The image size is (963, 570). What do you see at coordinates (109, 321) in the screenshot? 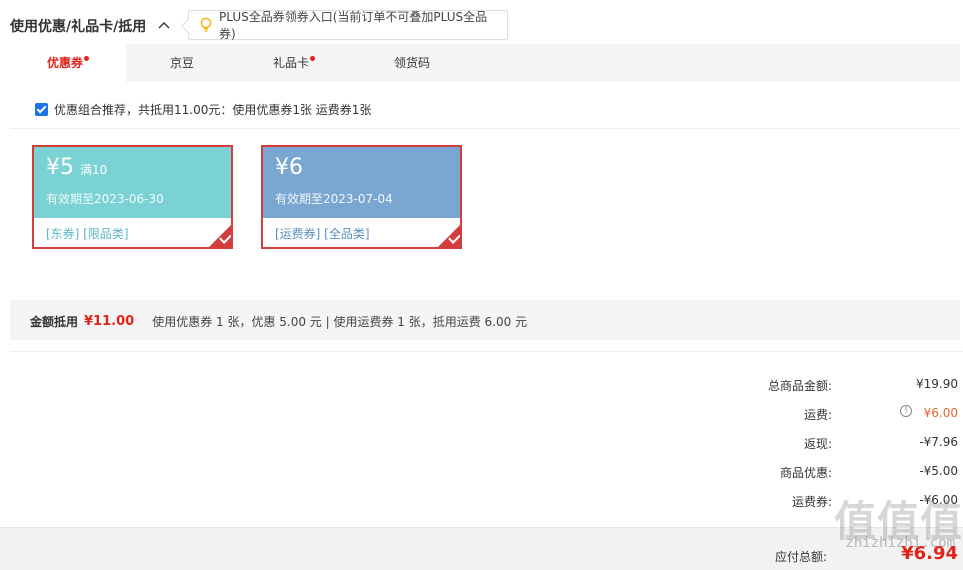
I see `summary-amount: ¥11.00` at bounding box center [109, 321].